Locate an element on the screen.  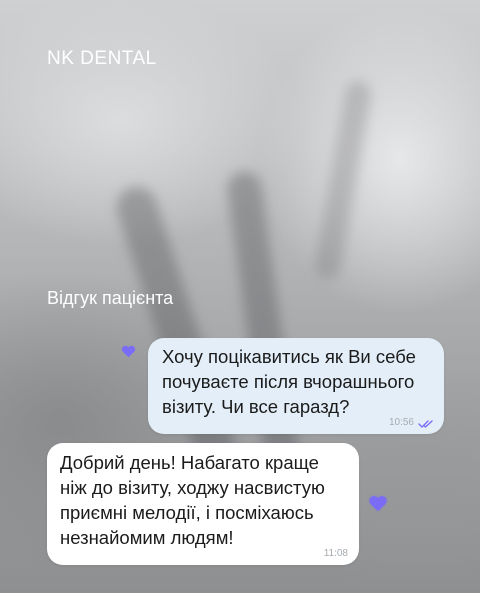
message-time: 11:08 is located at coordinates (335, 553).